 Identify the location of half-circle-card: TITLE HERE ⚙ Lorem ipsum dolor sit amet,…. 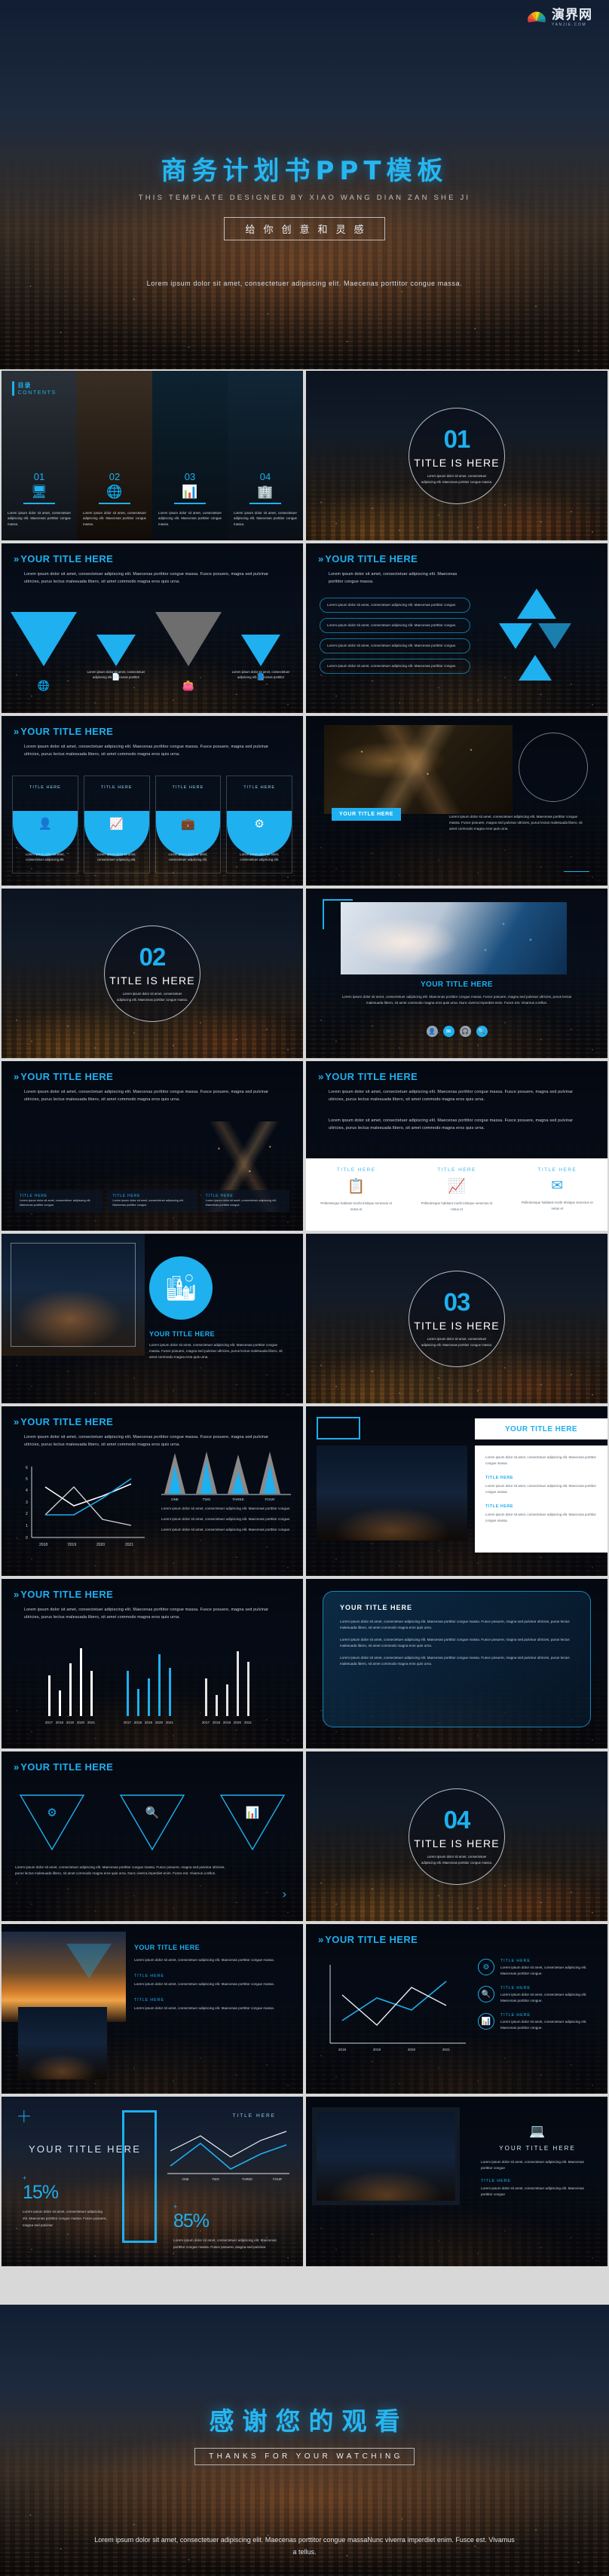
(259, 825).